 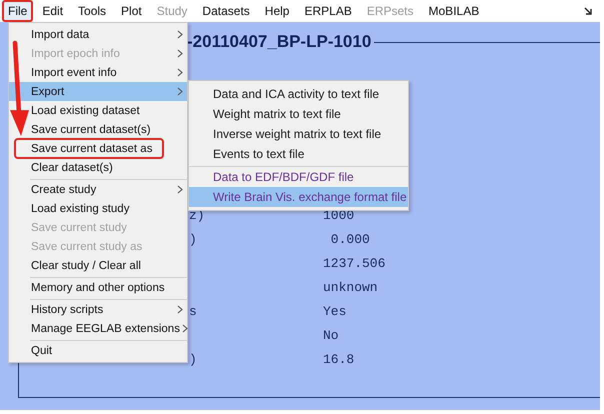 What do you see at coordinates (298, 114) in the screenshot?
I see `menu-item: Weight matrix to text file` at bounding box center [298, 114].